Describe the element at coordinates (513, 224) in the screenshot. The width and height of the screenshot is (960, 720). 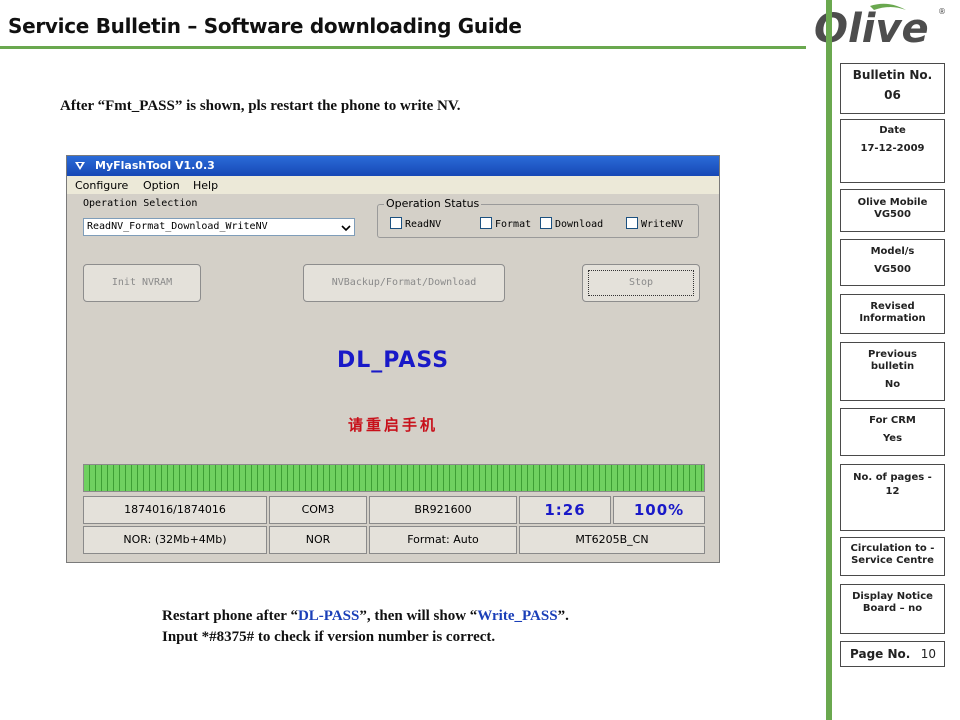
I see `checkbox-format-label: Format` at that location.